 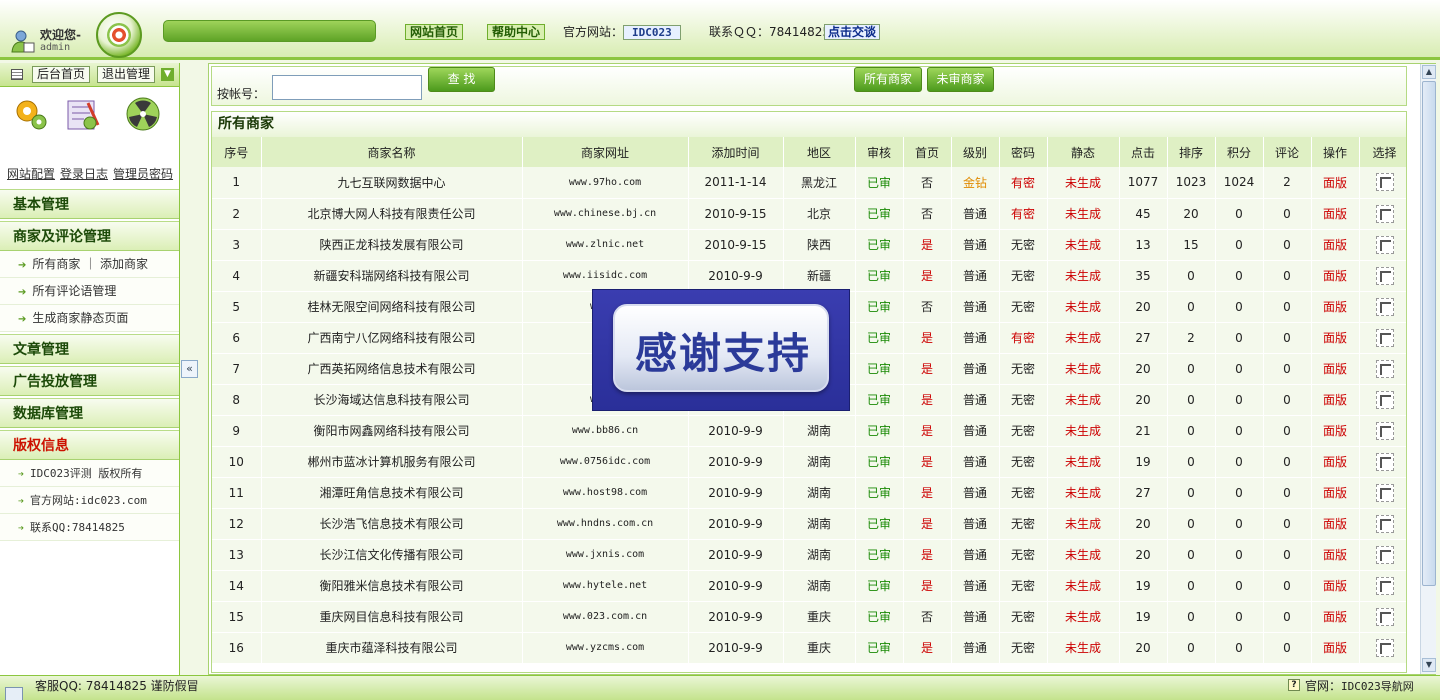 I want to click on admin-home-button: 后台首页, so click(x=61, y=74).